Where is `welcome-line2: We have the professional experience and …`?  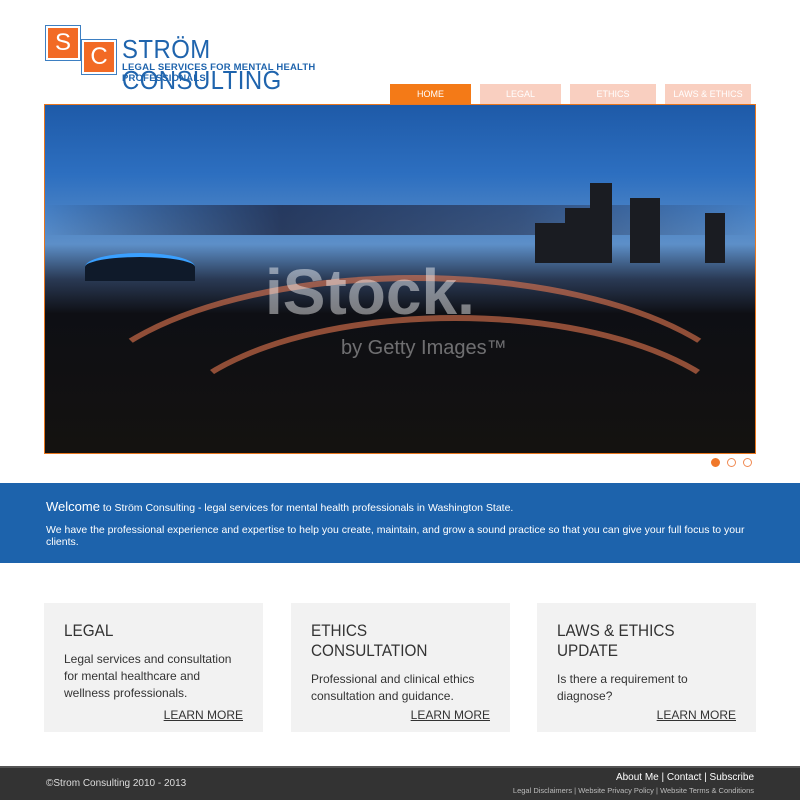
welcome-line2: We have the professional experience and … is located at coordinates (395, 536).